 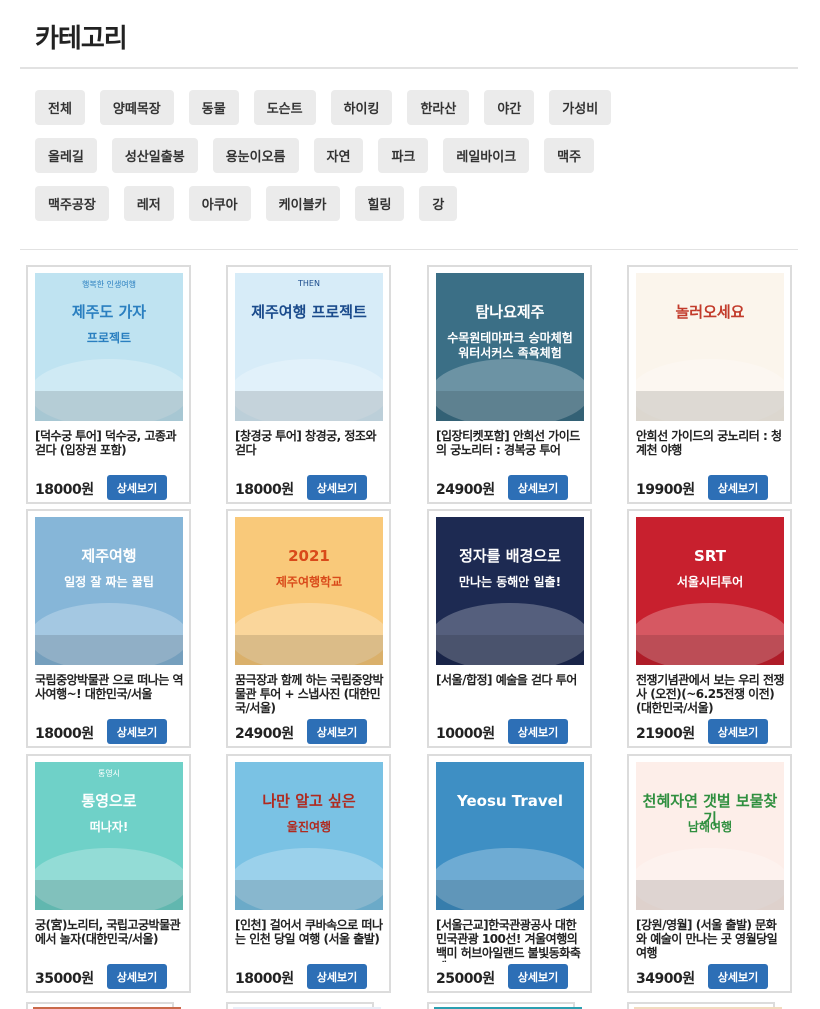 I want to click on category-chip: 도슨트, so click(x=284, y=107).